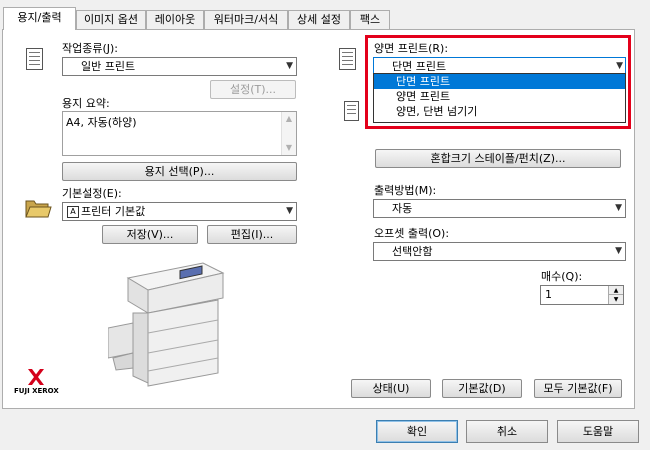 The image size is (650, 450). Describe the element at coordinates (38, 208) in the screenshot. I see `folder-icon` at that location.